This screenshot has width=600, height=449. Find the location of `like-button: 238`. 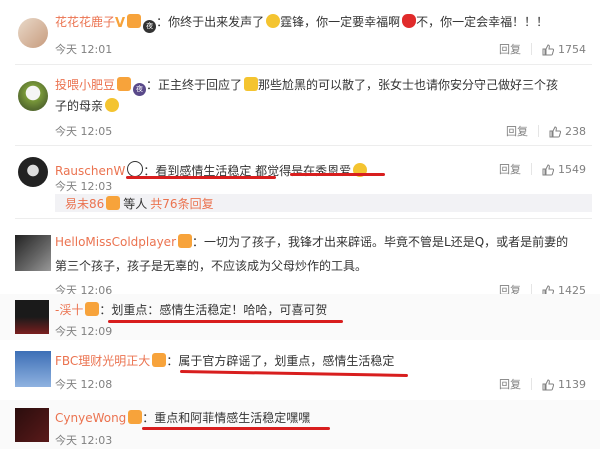

like-button: 238 is located at coordinates (567, 131).